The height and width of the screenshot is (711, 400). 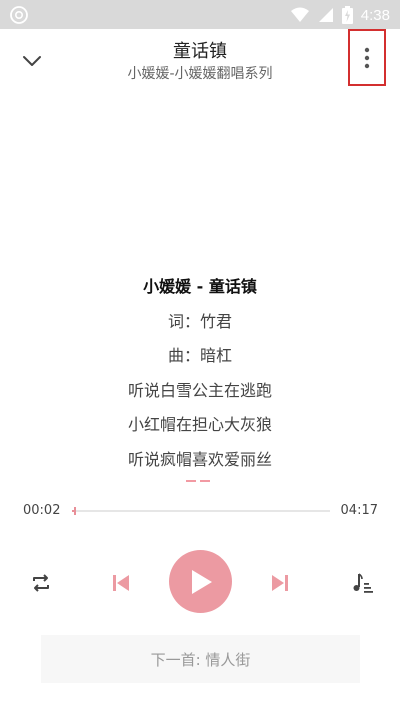 I want to click on battery-charging-icon, so click(x=347, y=15).